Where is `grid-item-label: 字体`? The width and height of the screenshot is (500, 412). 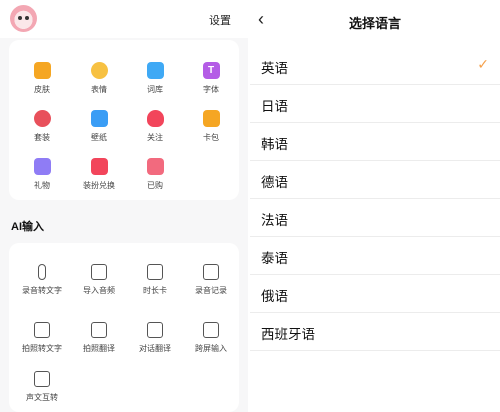
grid-item-label: 字体 is located at coordinates (211, 89).